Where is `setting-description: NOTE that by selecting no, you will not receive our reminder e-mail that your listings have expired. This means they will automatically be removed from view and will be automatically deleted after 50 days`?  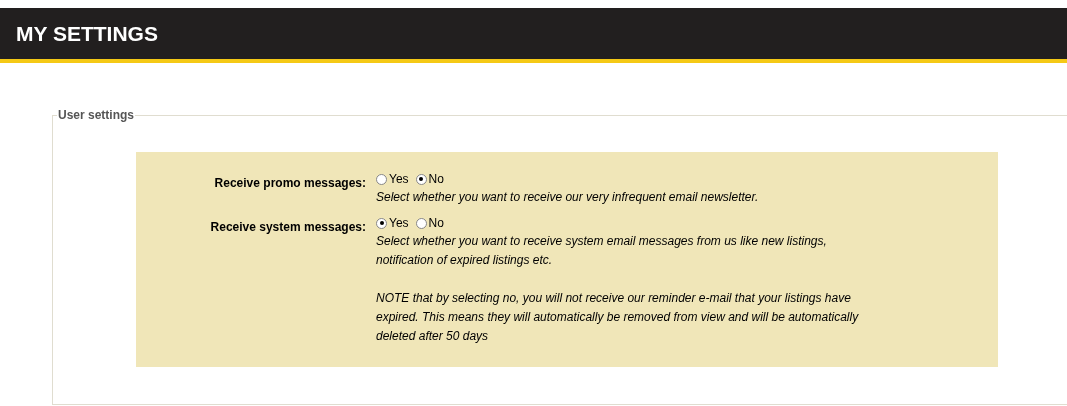 setting-description: NOTE that by selecting no, you will not receive our reminder e-mail that your listings have expired. This means they will automatically be removed from view and will be automatically deleted after 50 days is located at coordinates (618, 317).